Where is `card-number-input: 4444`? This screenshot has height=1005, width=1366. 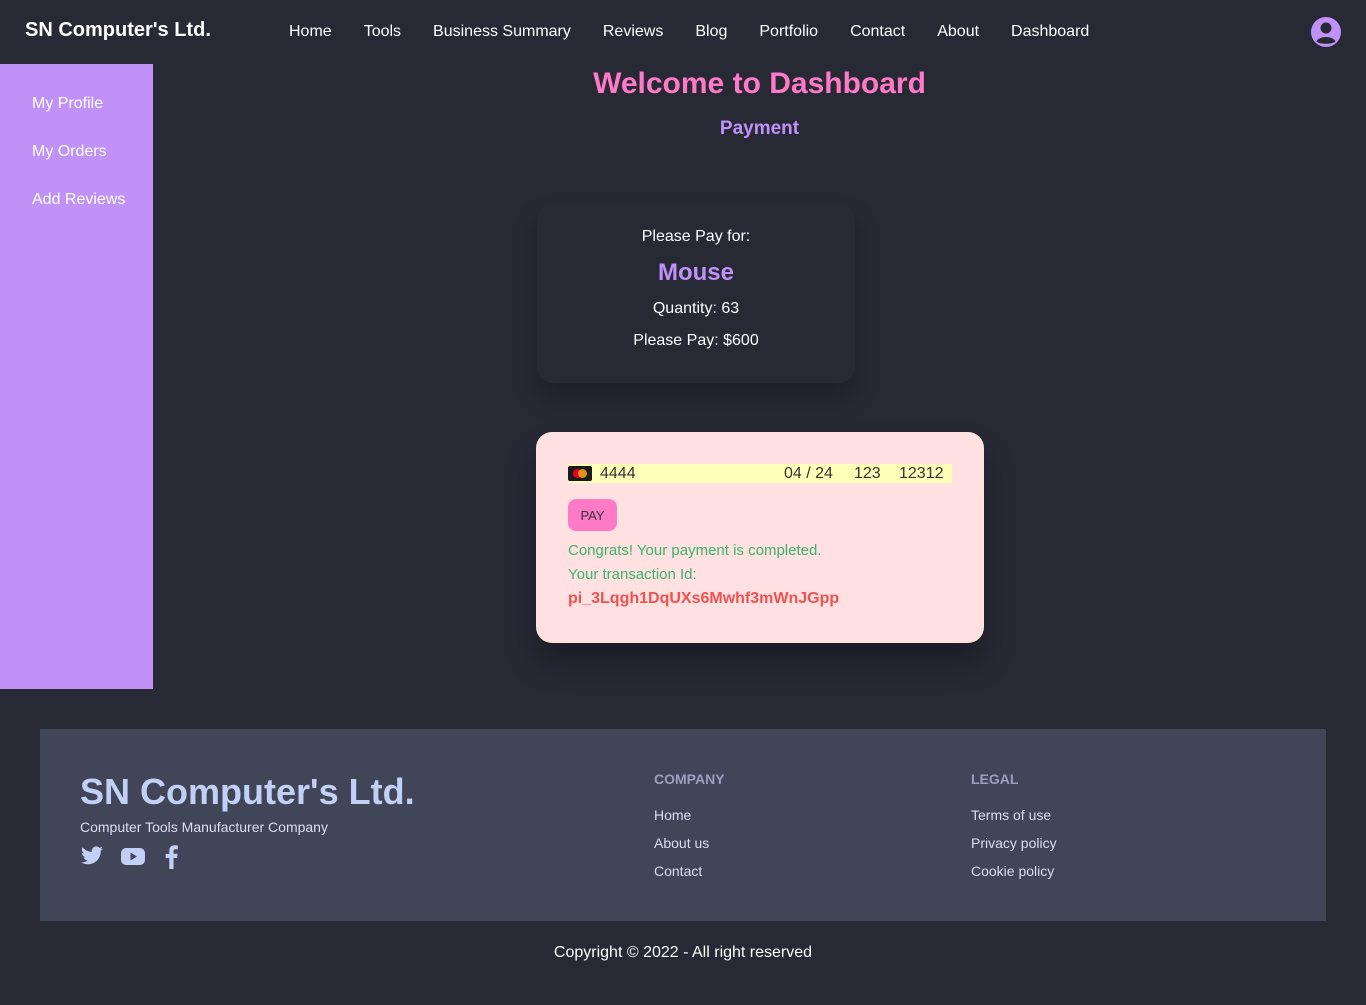 card-number-input: 4444 is located at coordinates (618, 473).